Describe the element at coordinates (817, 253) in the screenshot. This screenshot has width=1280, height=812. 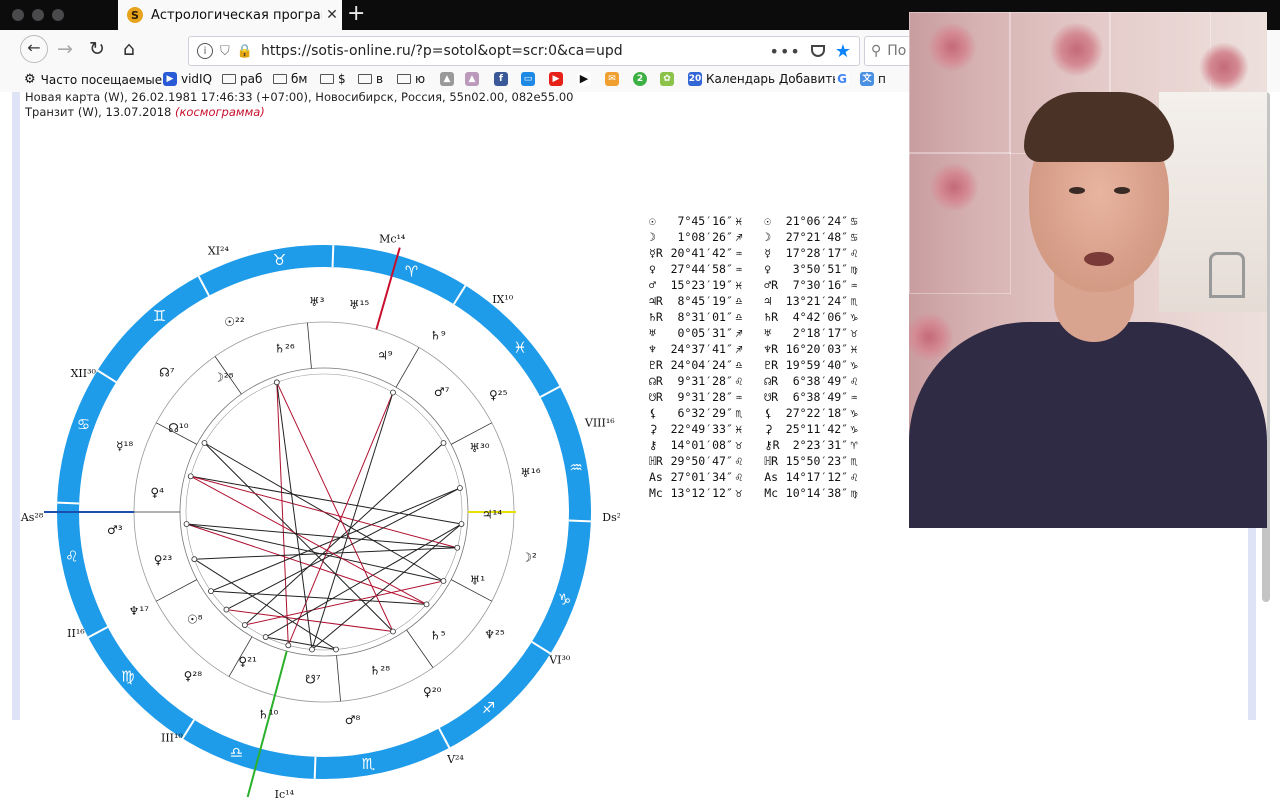
I see `transit-degree: 17°28′17″` at that location.